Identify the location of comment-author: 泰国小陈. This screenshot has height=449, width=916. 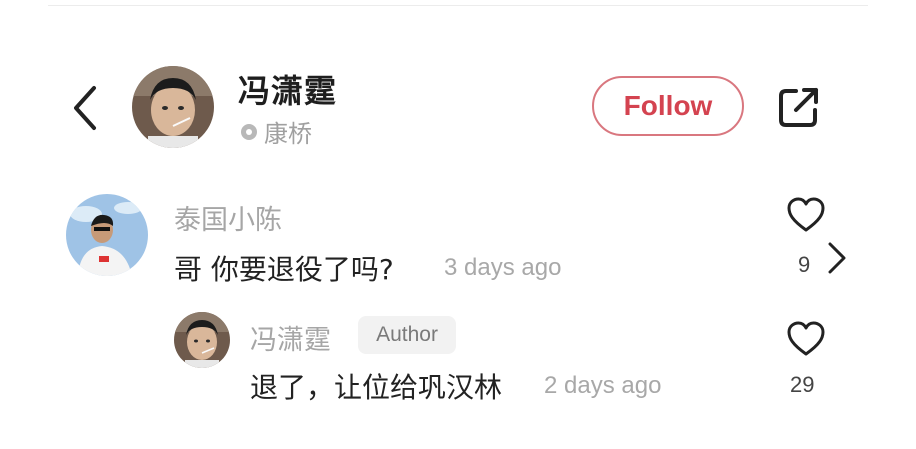
(228, 217).